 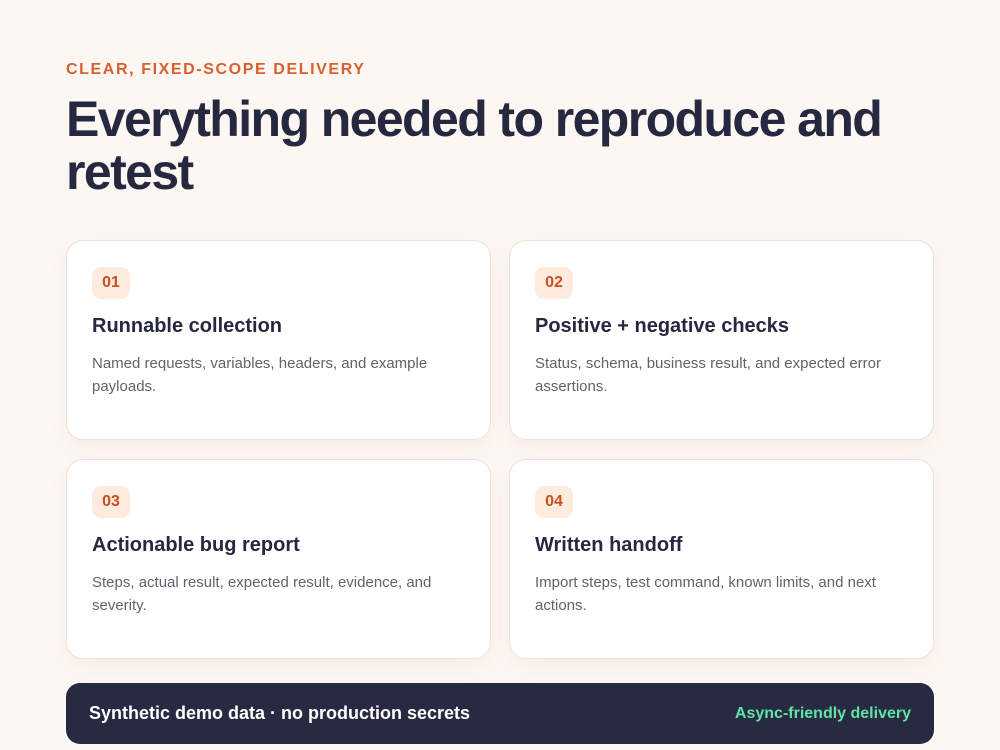 What do you see at coordinates (554, 502) in the screenshot?
I see `step-number-badge: 04` at bounding box center [554, 502].